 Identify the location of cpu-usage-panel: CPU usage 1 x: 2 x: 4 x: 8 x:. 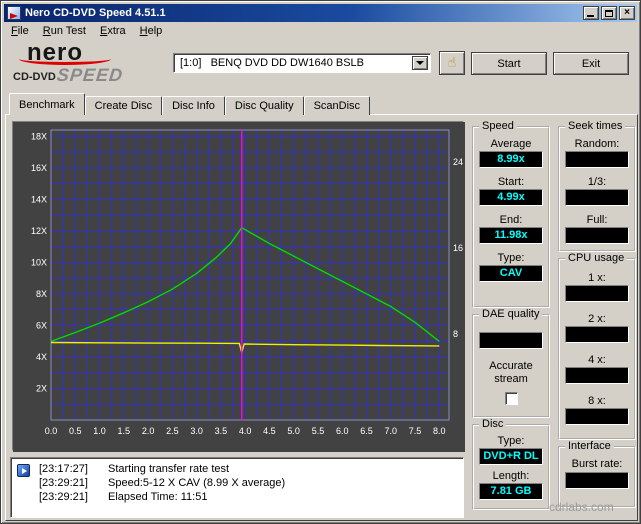
(597, 346).